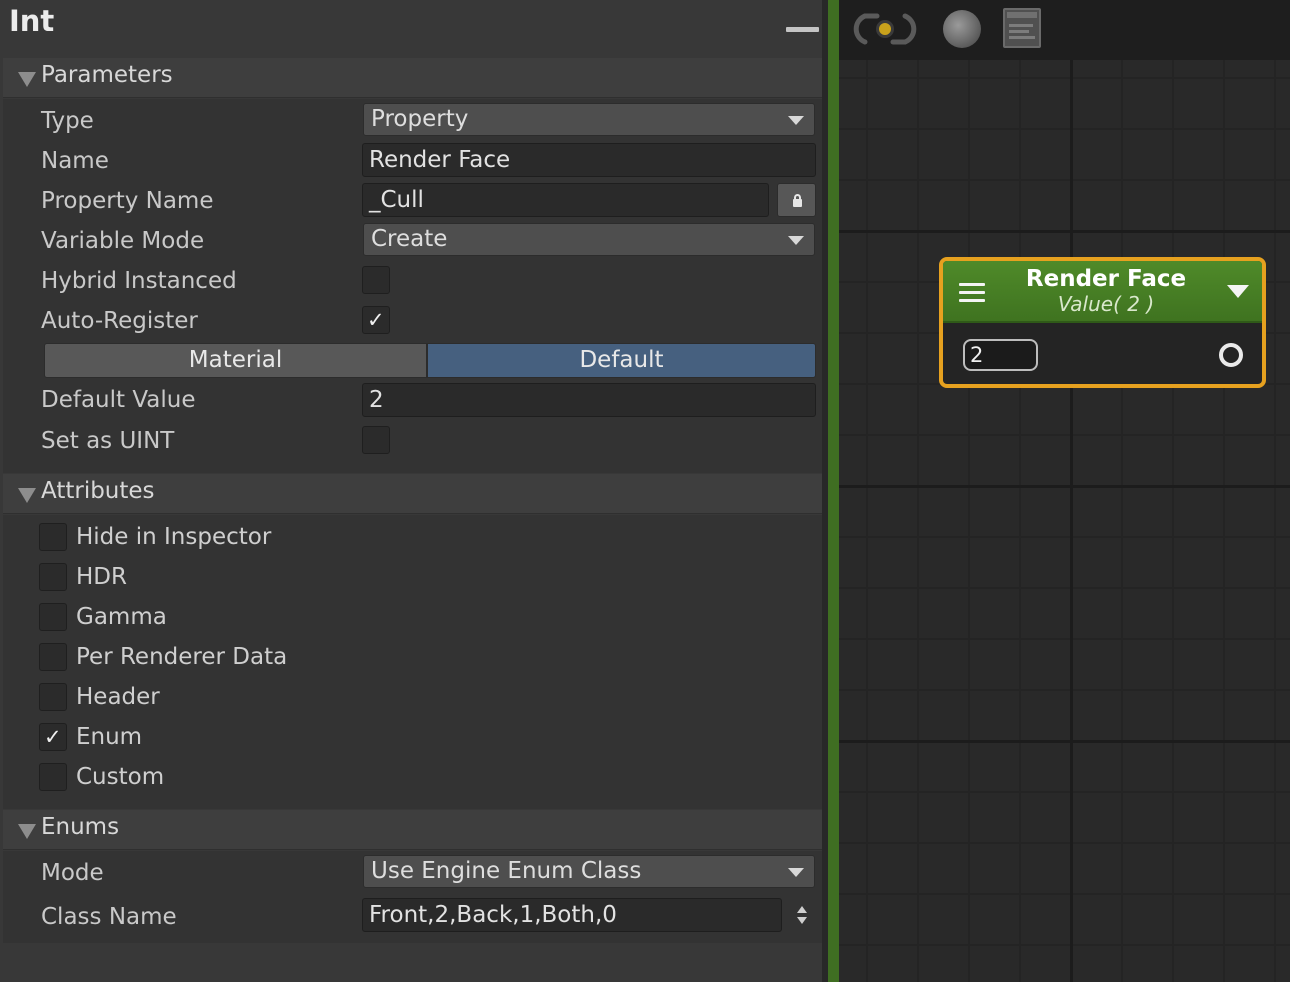  What do you see at coordinates (53, 777) in the screenshot?
I see `custom-checkbox` at bounding box center [53, 777].